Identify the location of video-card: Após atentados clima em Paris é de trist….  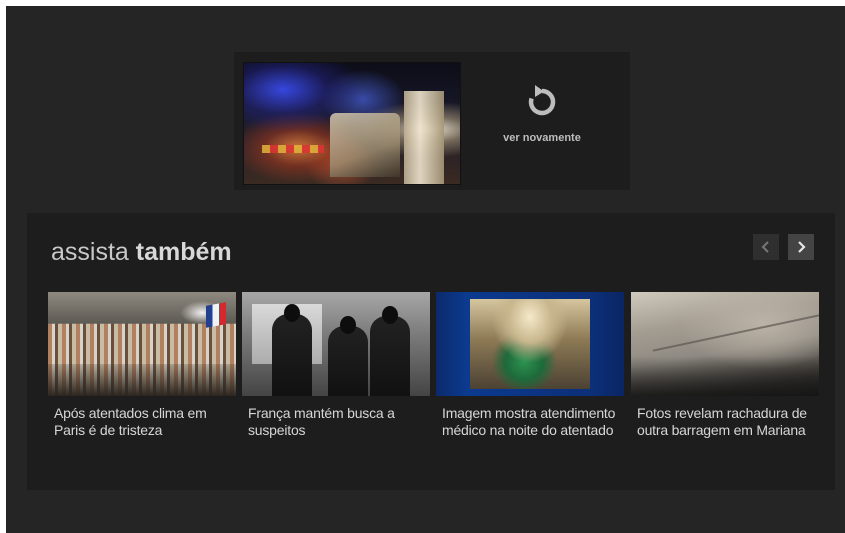
(142, 365).